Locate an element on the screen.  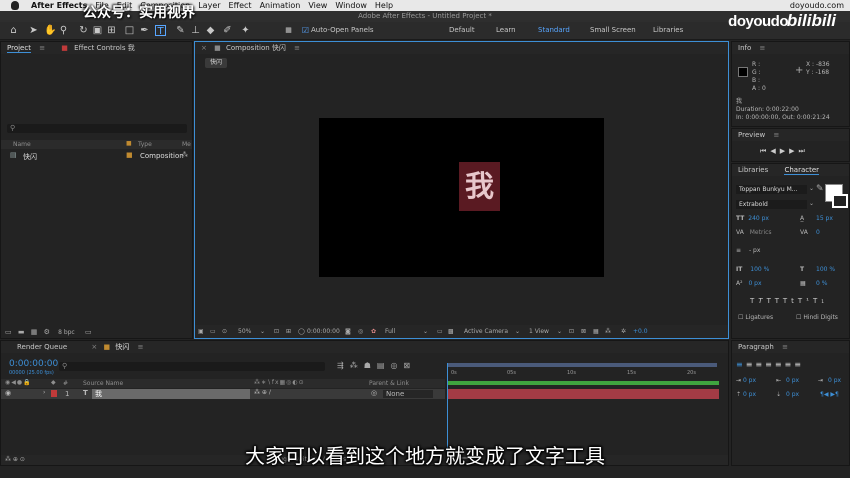
visibility-eye-icon: ◉ is located at coordinates (8, 393).